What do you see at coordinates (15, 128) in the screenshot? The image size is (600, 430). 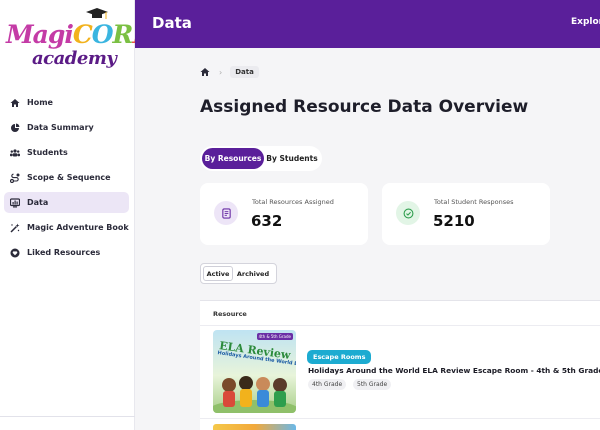 I see `pie-chart-icon` at bounding box center [15, 128].